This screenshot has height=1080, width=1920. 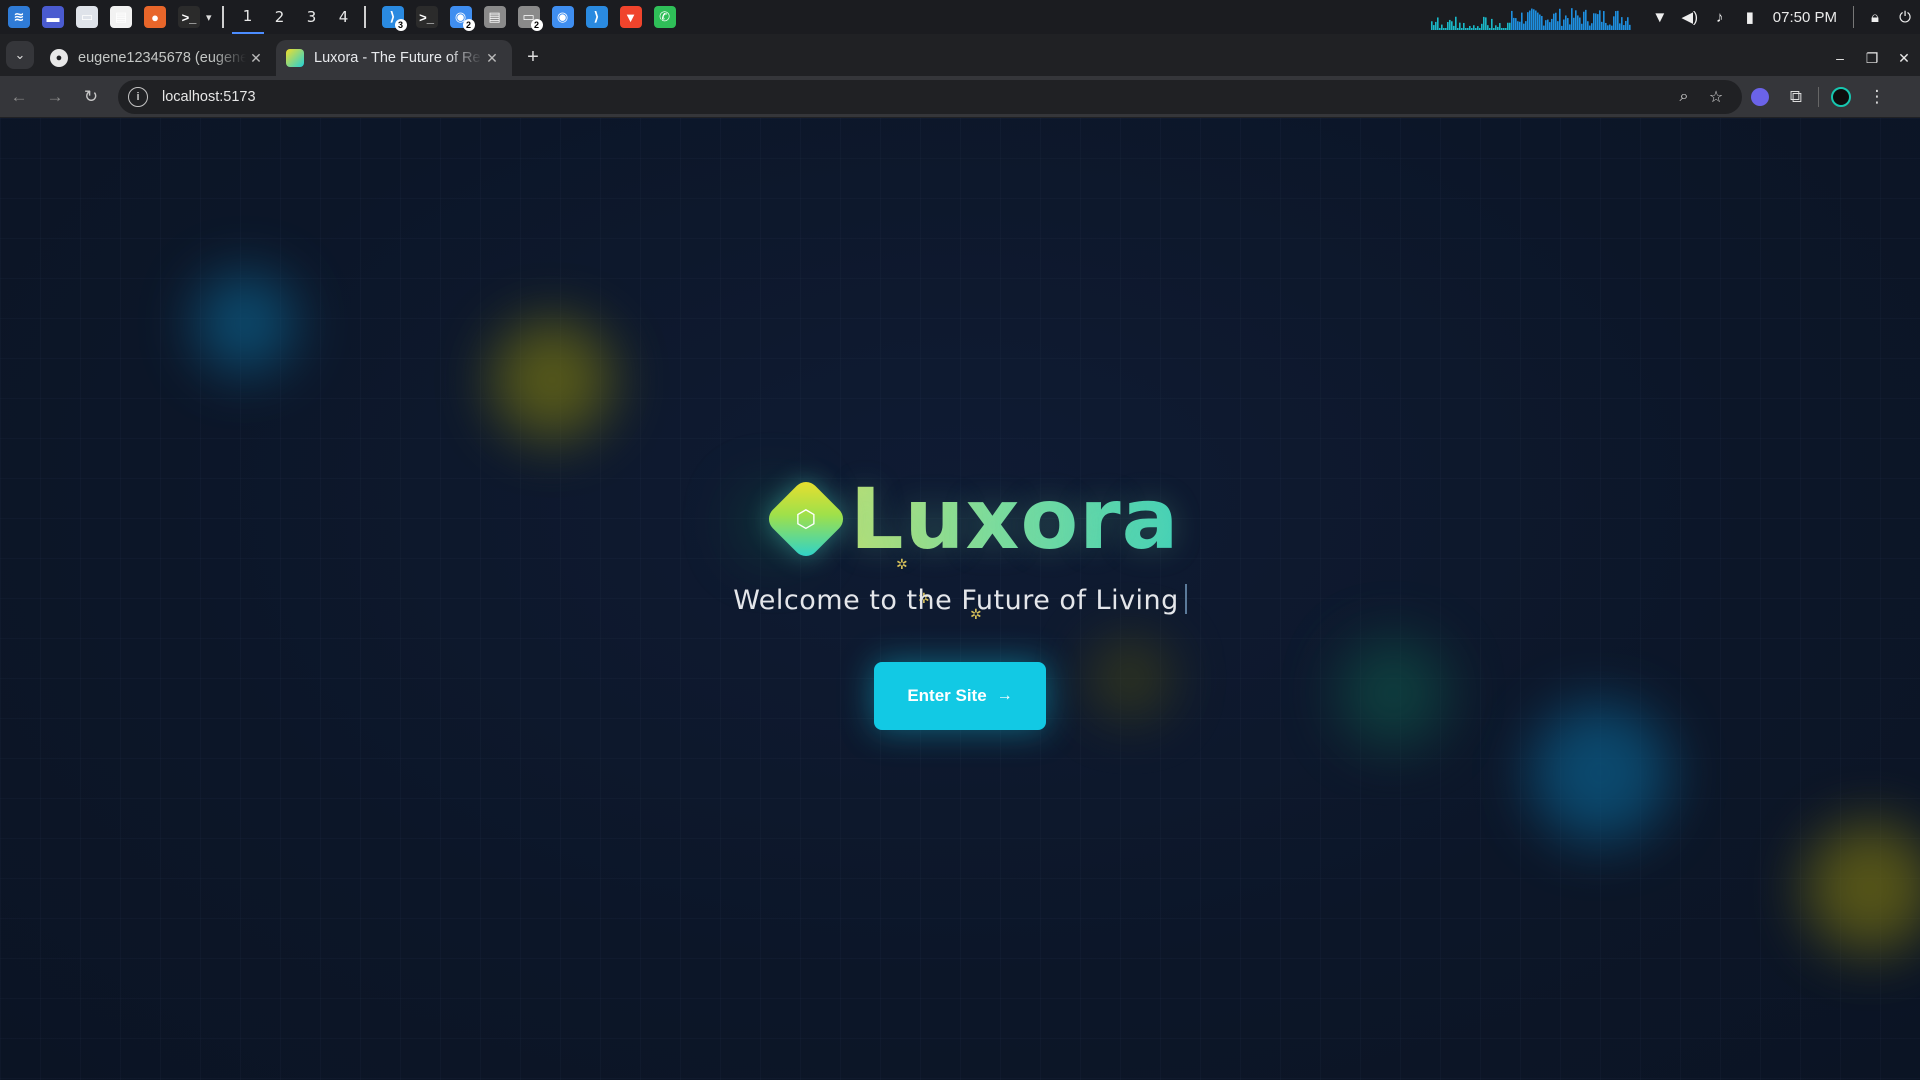 What do you see at coordinates (1904, 58) in the screenshot?
I see `close-window-button: ✕` at bounding box center [1904, 58].